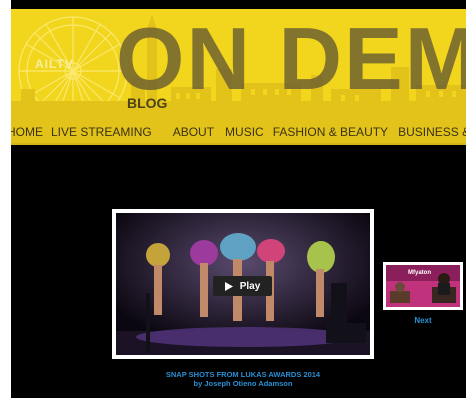 The height and width of the screenshot is (398, 466). What do you see at coordinates (228, 286) in the screenshot?
I see `play-icon` at bounding box center [228, 286].